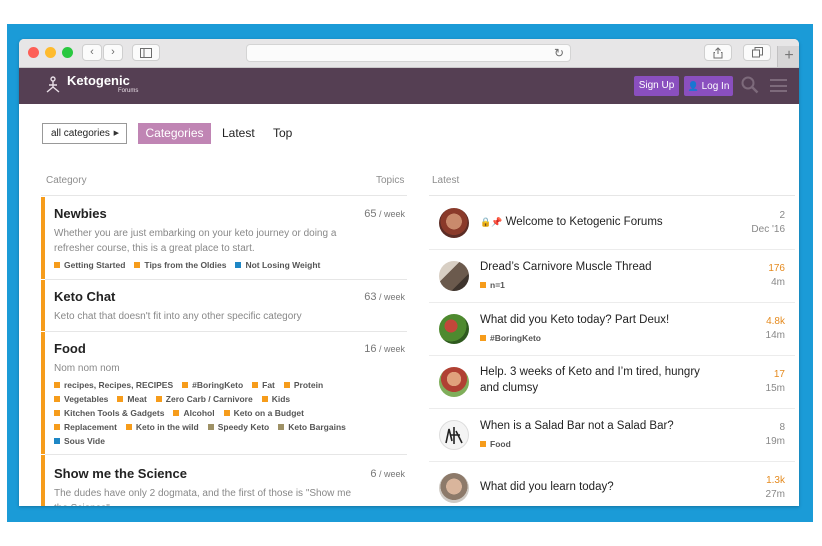 Image resolution: width=822 pixels, height=546 pixels. I want to click on subcategory-link: Not Losing Weight, so click(277, 265).